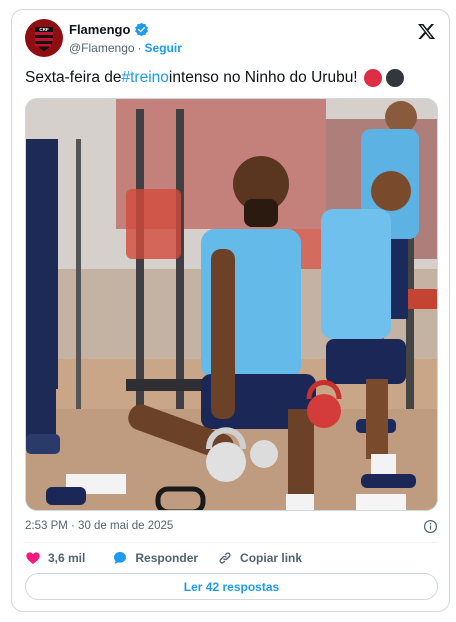 The height and width of the screenshot is (622, 456). I want to click on copy-link-button: Copiar link, so click(259, 558).